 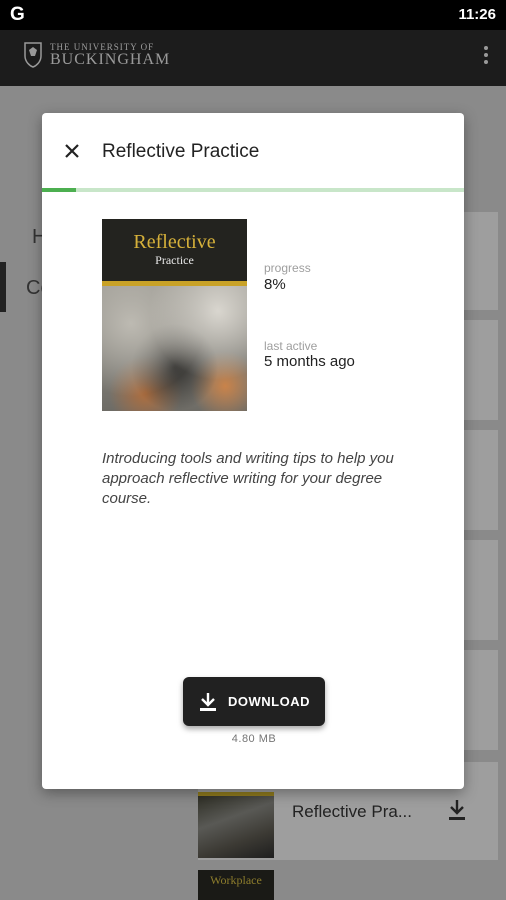 What do you see at coordinates (254, 739) in the screenshot?
I see `download-size: 4.80 MB` at bounding box center [254, 739].